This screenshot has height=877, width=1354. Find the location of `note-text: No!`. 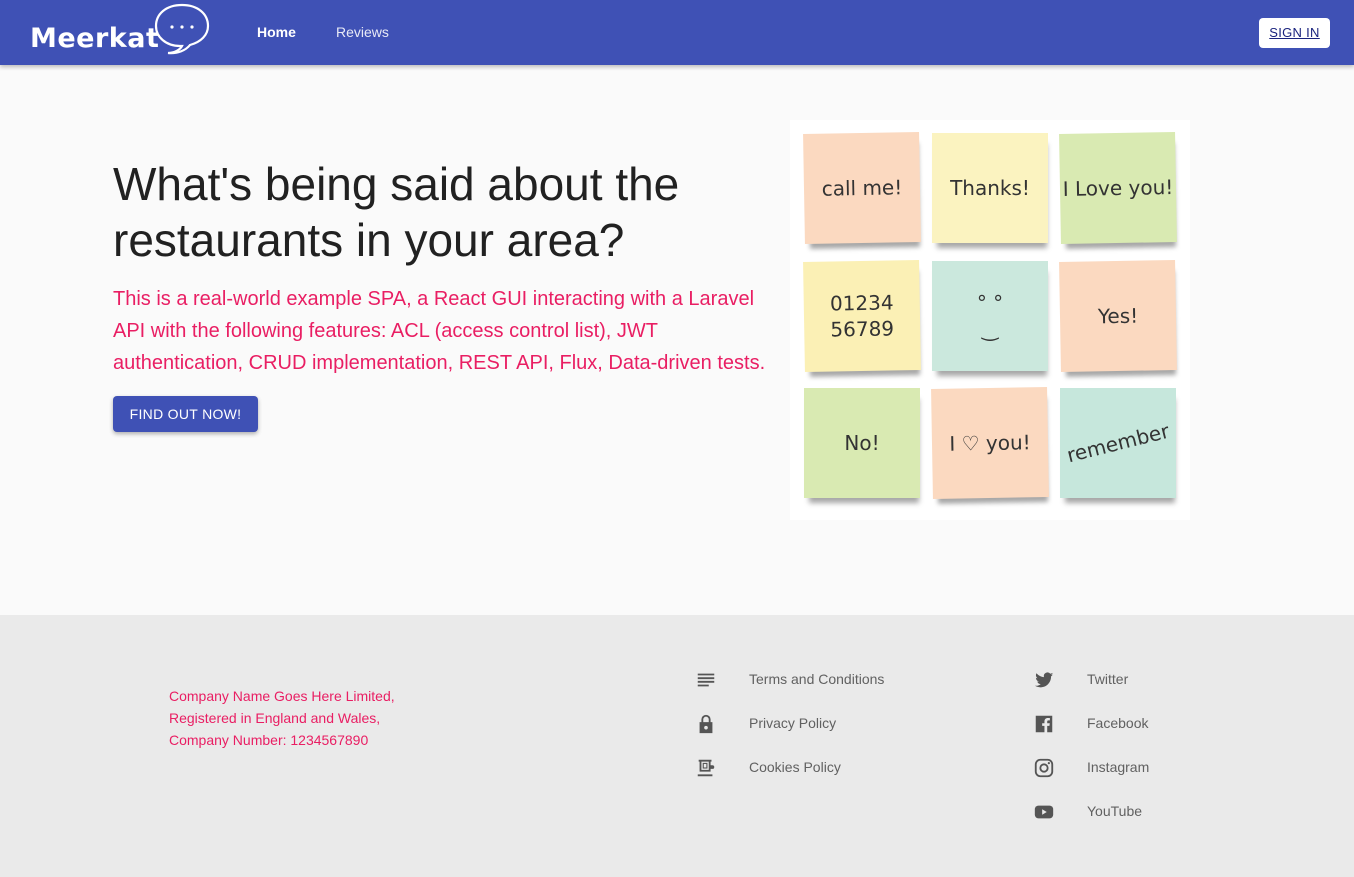

note-text: No! is located at coordinates (862, 443).